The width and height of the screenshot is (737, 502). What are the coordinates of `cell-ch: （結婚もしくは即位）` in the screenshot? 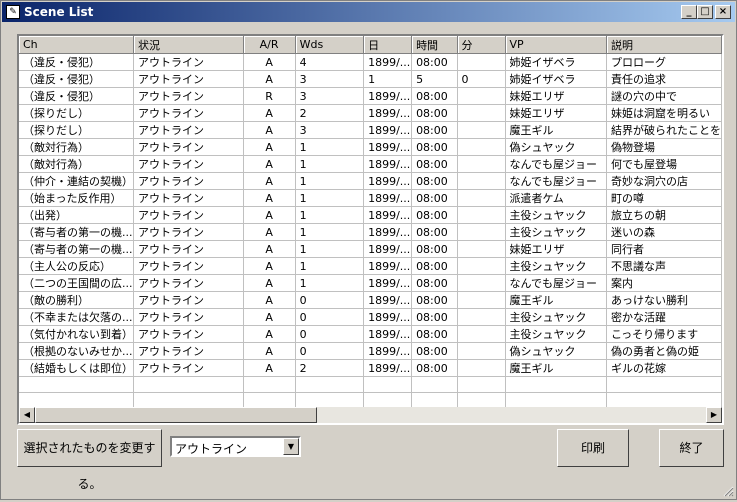 It's located at (76, 368).